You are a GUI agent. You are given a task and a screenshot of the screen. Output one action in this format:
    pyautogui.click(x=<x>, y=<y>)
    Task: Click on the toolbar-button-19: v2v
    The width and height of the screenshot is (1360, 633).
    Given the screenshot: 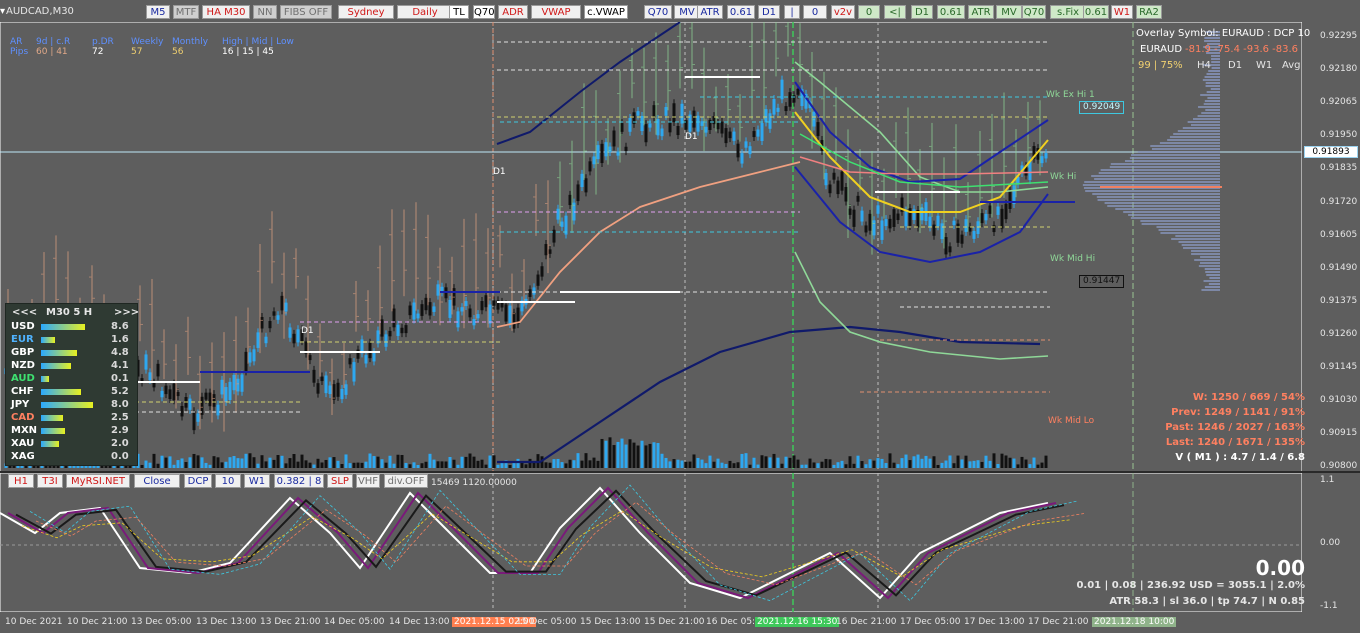 What is the action you would take?
    pyautogui.click(x=843, y=12)
    